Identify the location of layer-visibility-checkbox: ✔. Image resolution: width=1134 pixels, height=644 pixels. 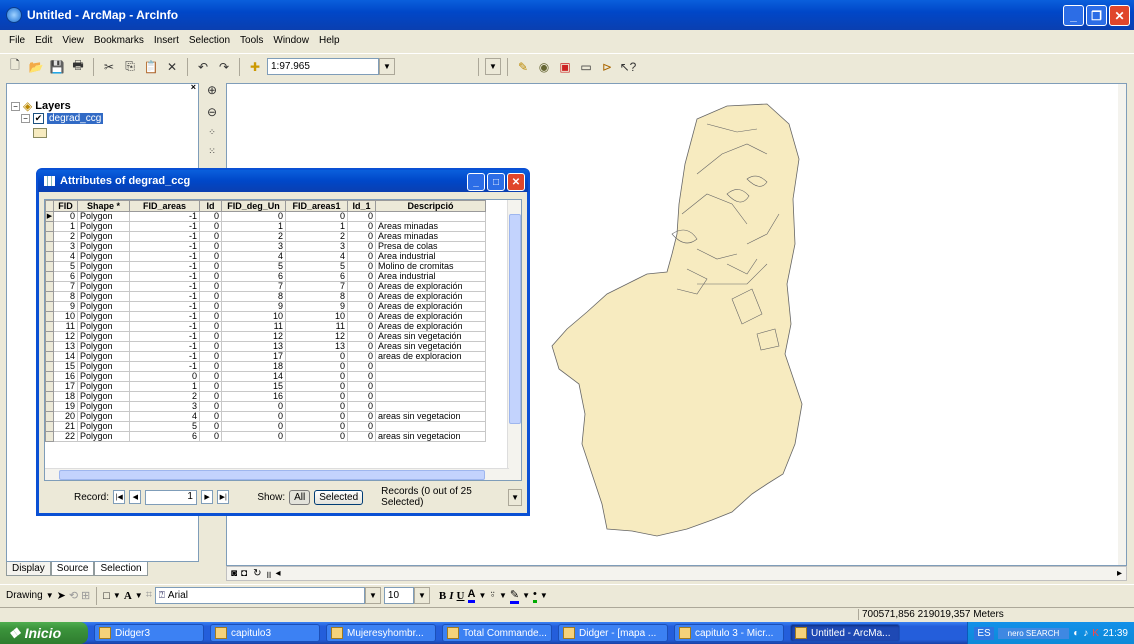
(38, 118).